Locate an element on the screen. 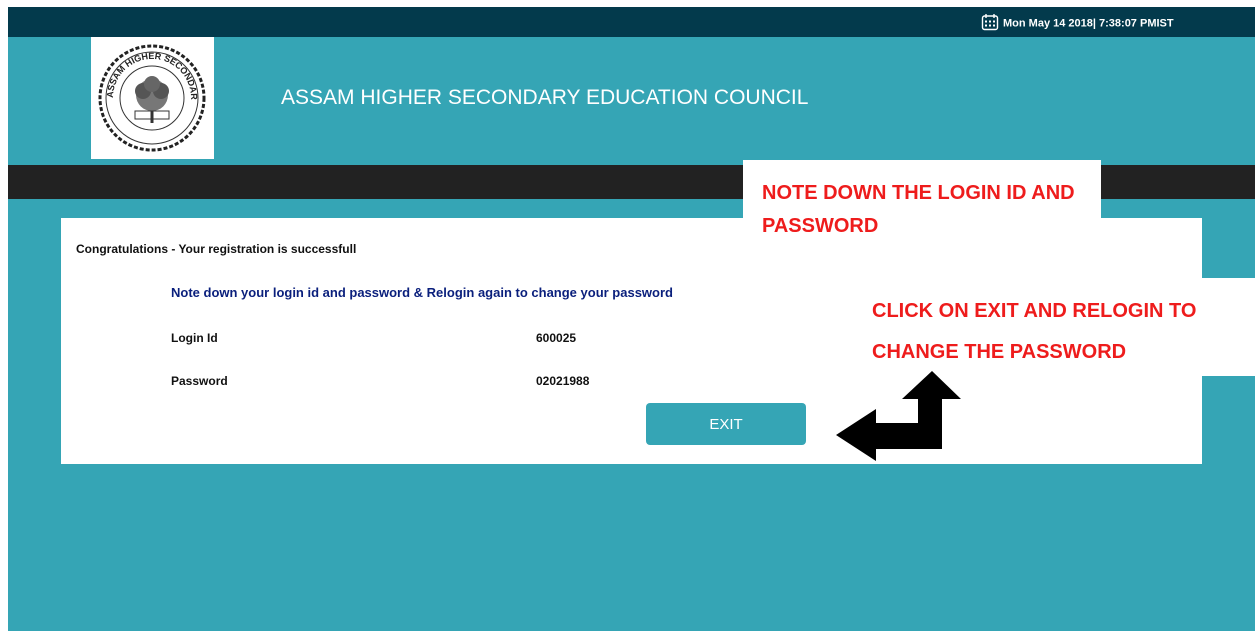  organization-title: ASSAM HIGHER SECONDARY EDUCATION COUNCIL is located at coordinates (545, 97).